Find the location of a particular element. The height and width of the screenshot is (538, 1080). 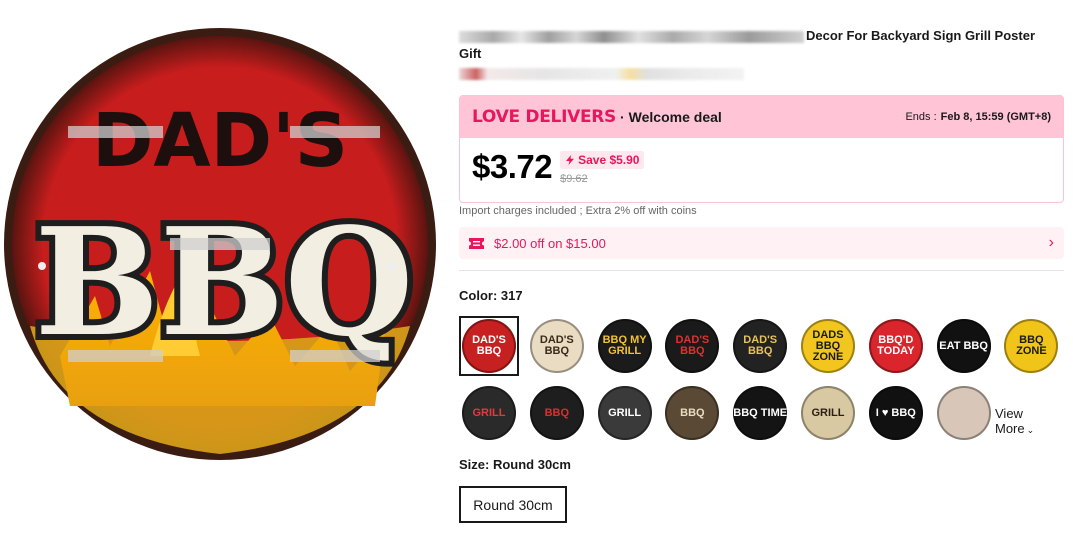

coupon-ticket-icon is located at coordinates (476, 243).